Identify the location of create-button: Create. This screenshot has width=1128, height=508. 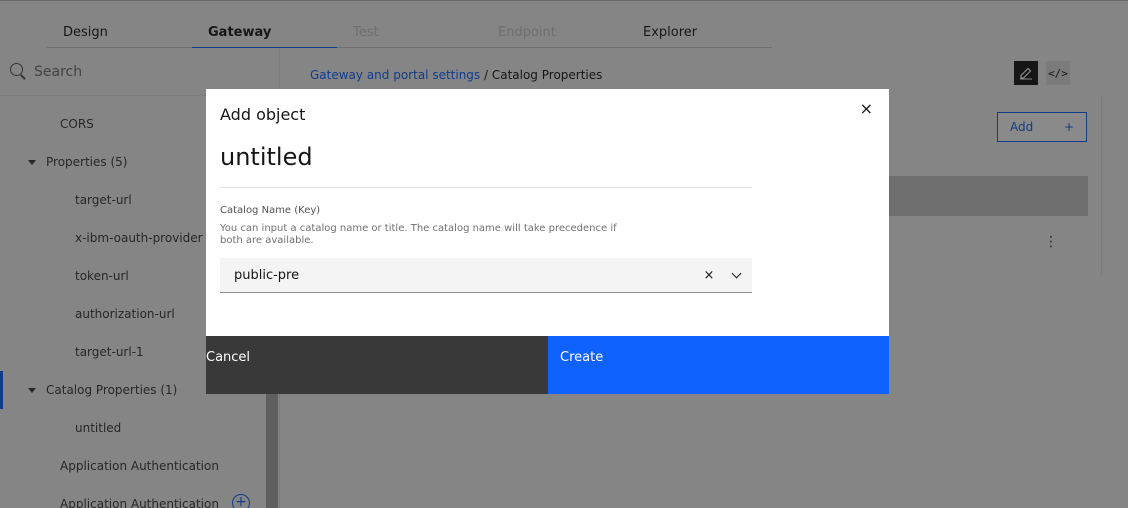
(718, 365).